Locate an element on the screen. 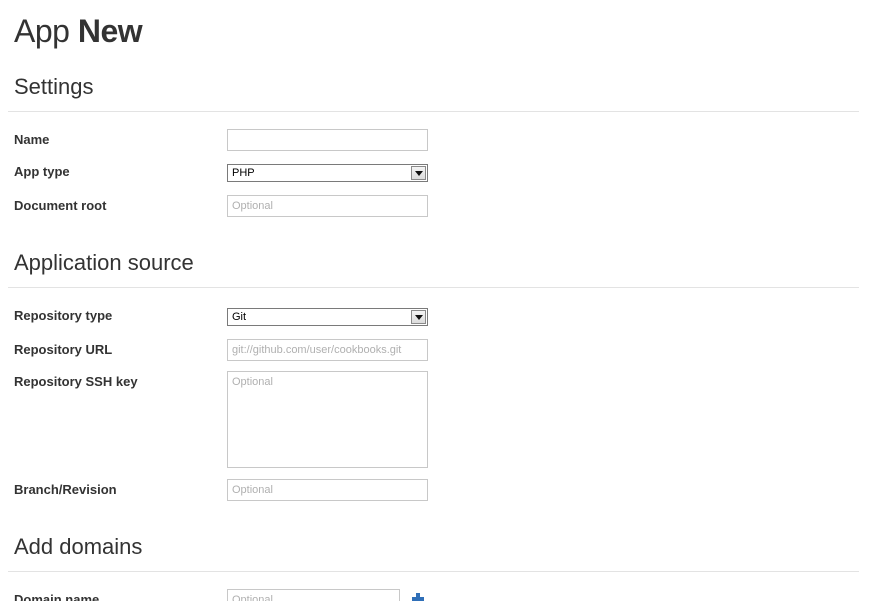  plus-icon is located at coordinates (418, 597).